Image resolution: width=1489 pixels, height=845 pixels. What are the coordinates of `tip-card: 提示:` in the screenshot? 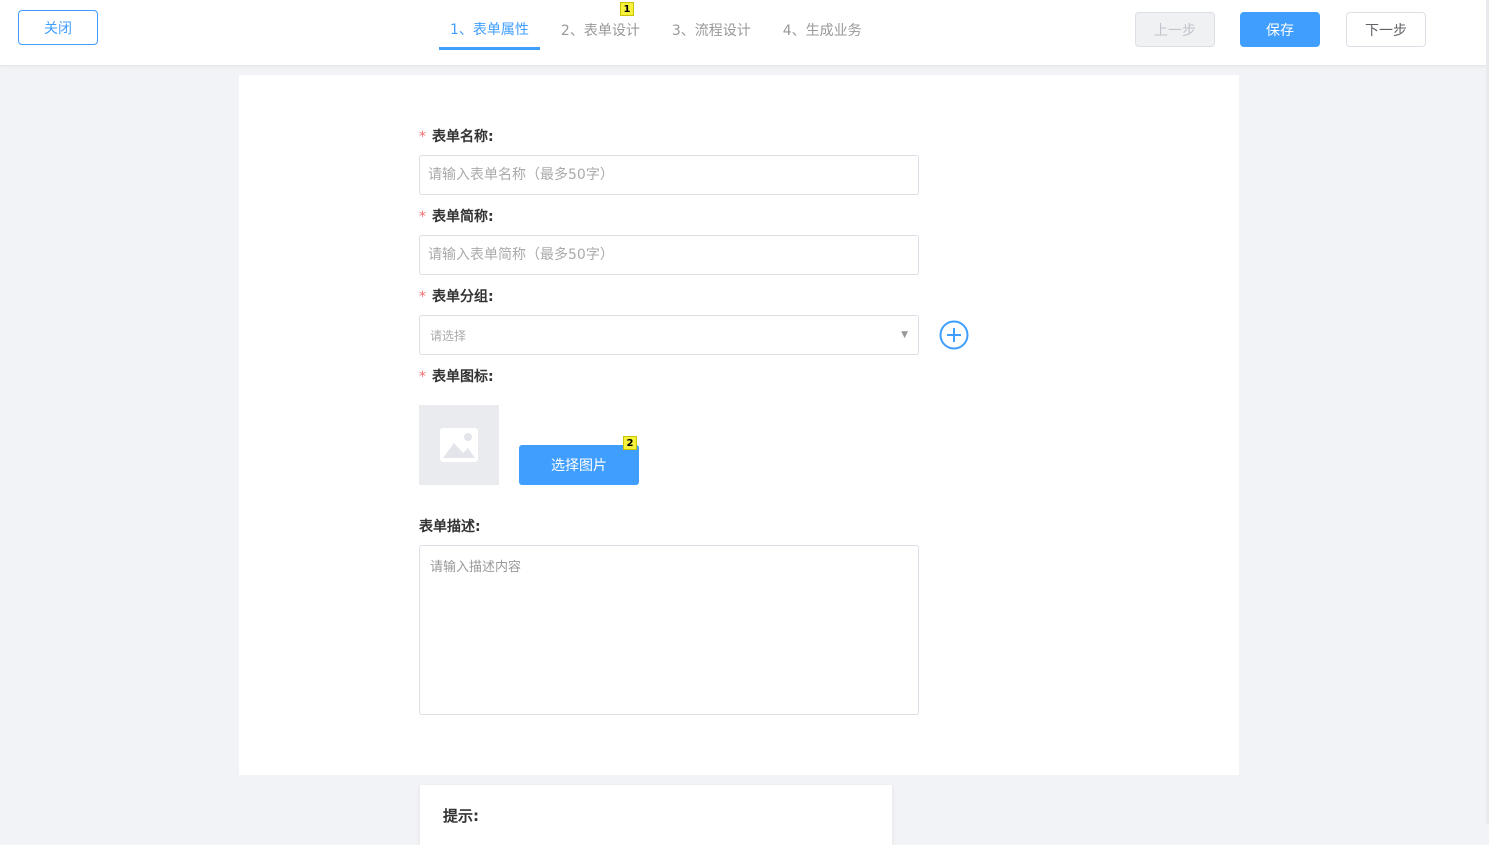 It's located at (656, 815).